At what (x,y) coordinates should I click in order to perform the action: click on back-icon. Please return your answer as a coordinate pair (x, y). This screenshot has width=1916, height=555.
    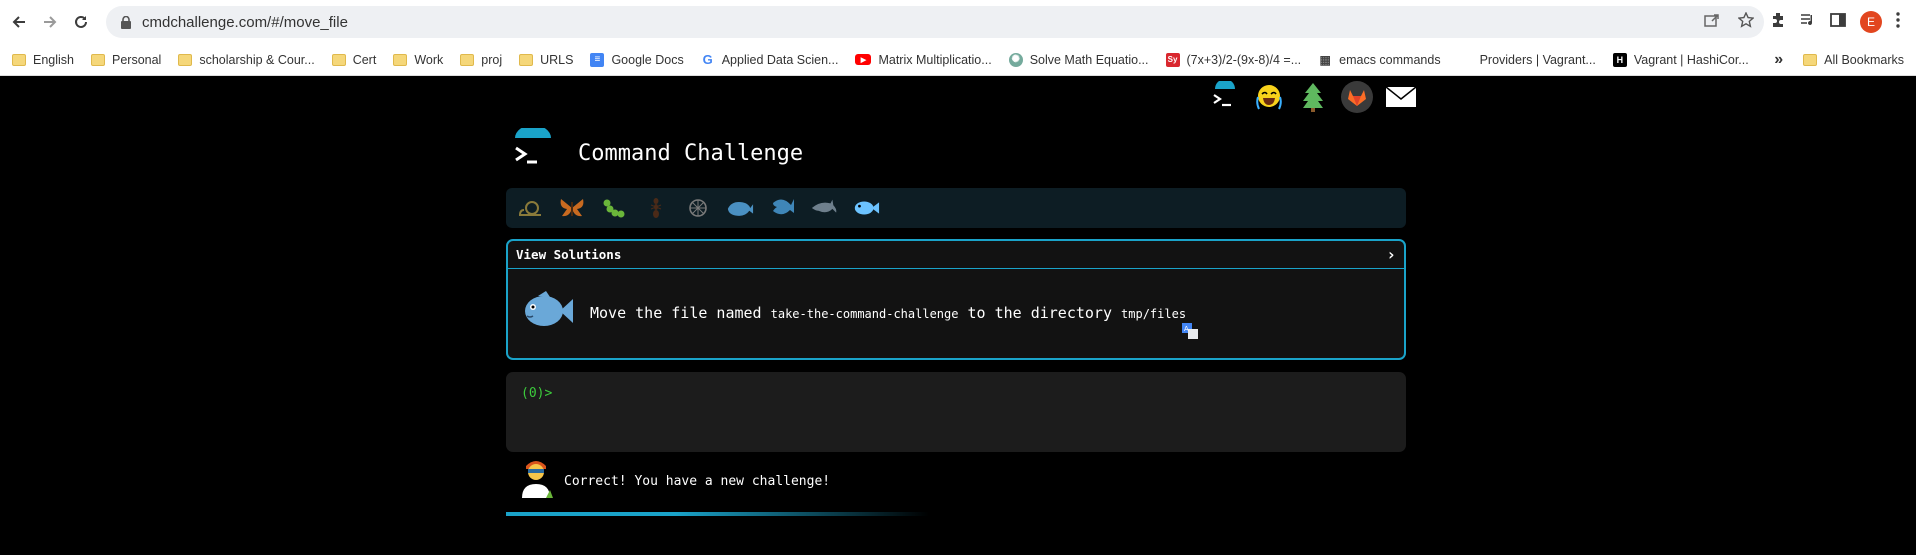
    Looking at the image, I should click on (19, 22).